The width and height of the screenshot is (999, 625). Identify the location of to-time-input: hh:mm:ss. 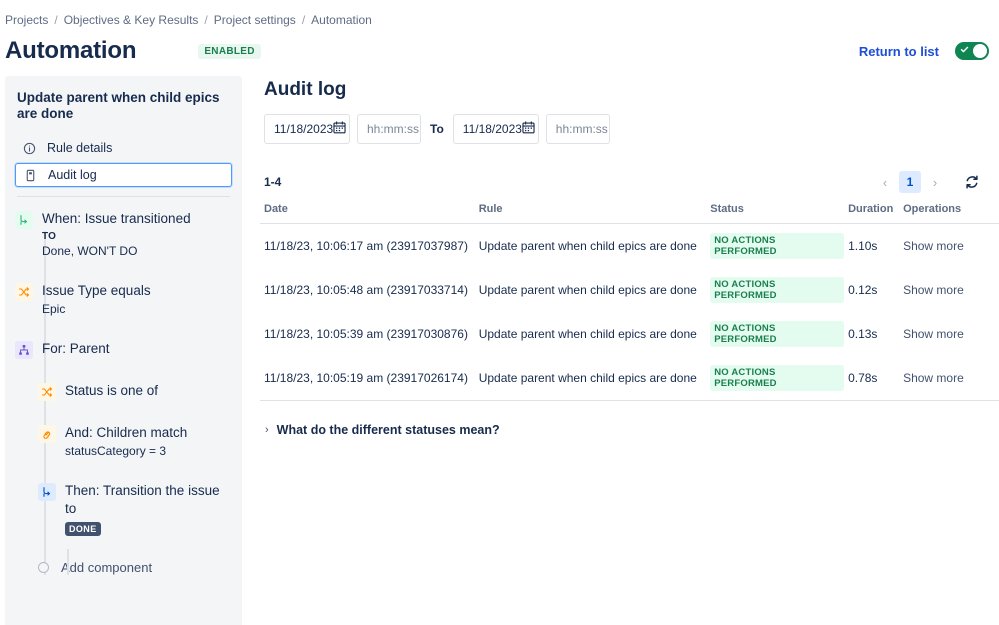
(577, 129).